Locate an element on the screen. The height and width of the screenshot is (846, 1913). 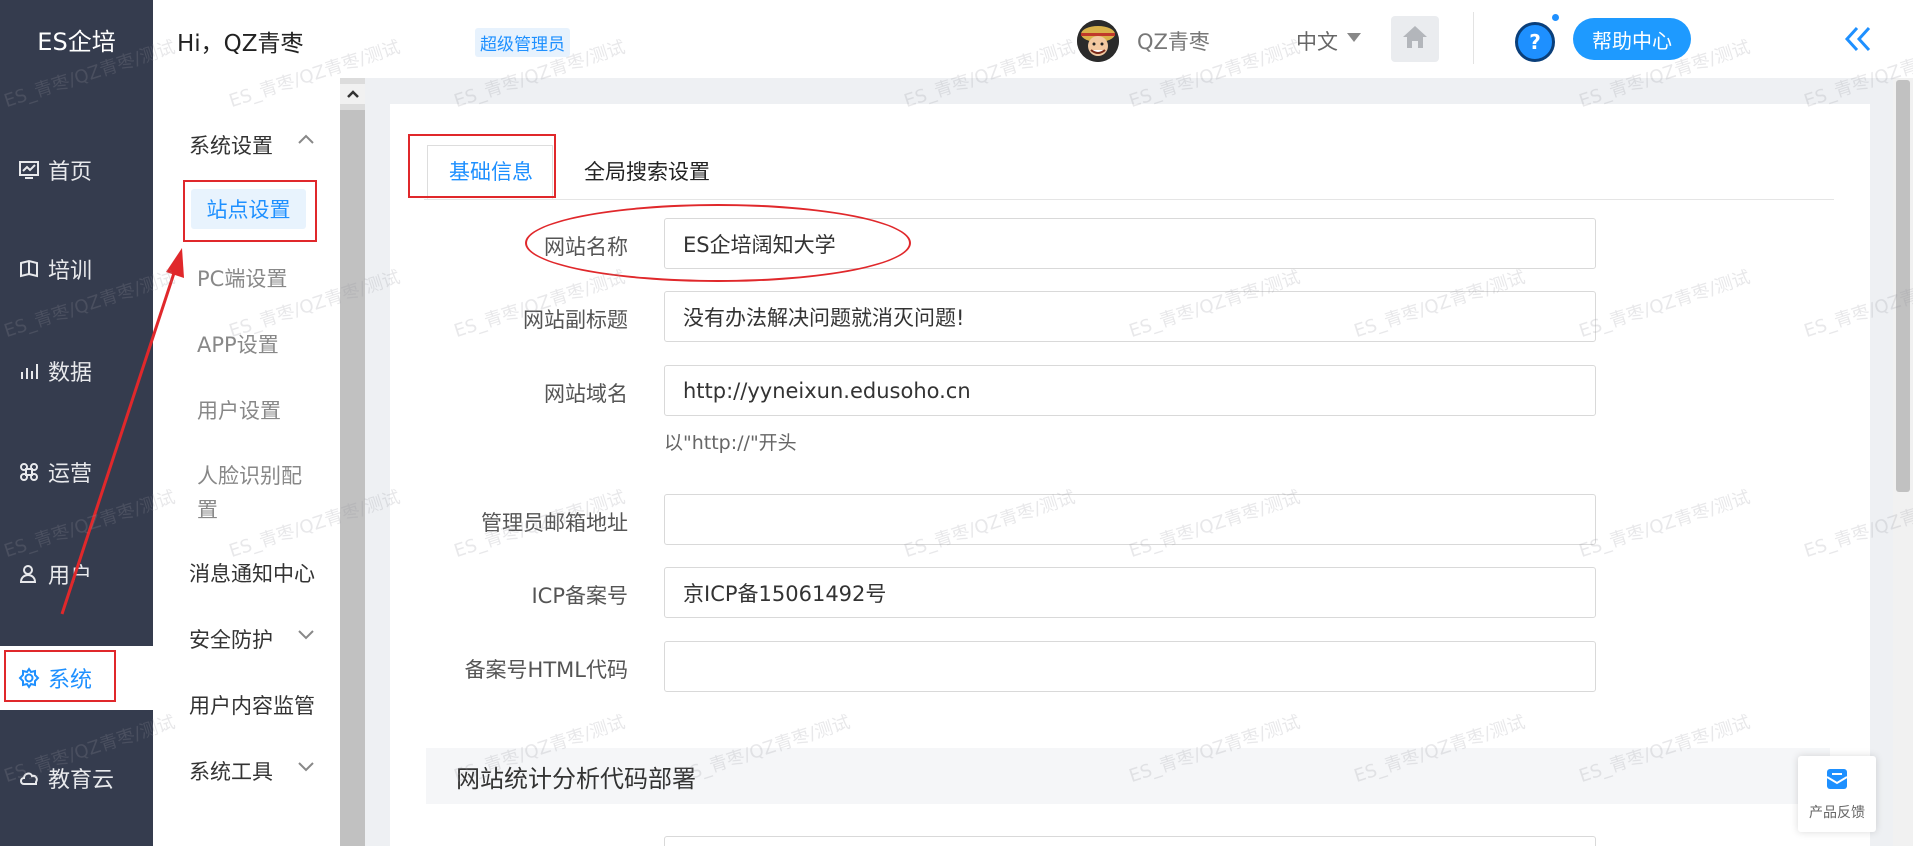
sidebar-item-home: 首页 is located at coordinates (76, 170).